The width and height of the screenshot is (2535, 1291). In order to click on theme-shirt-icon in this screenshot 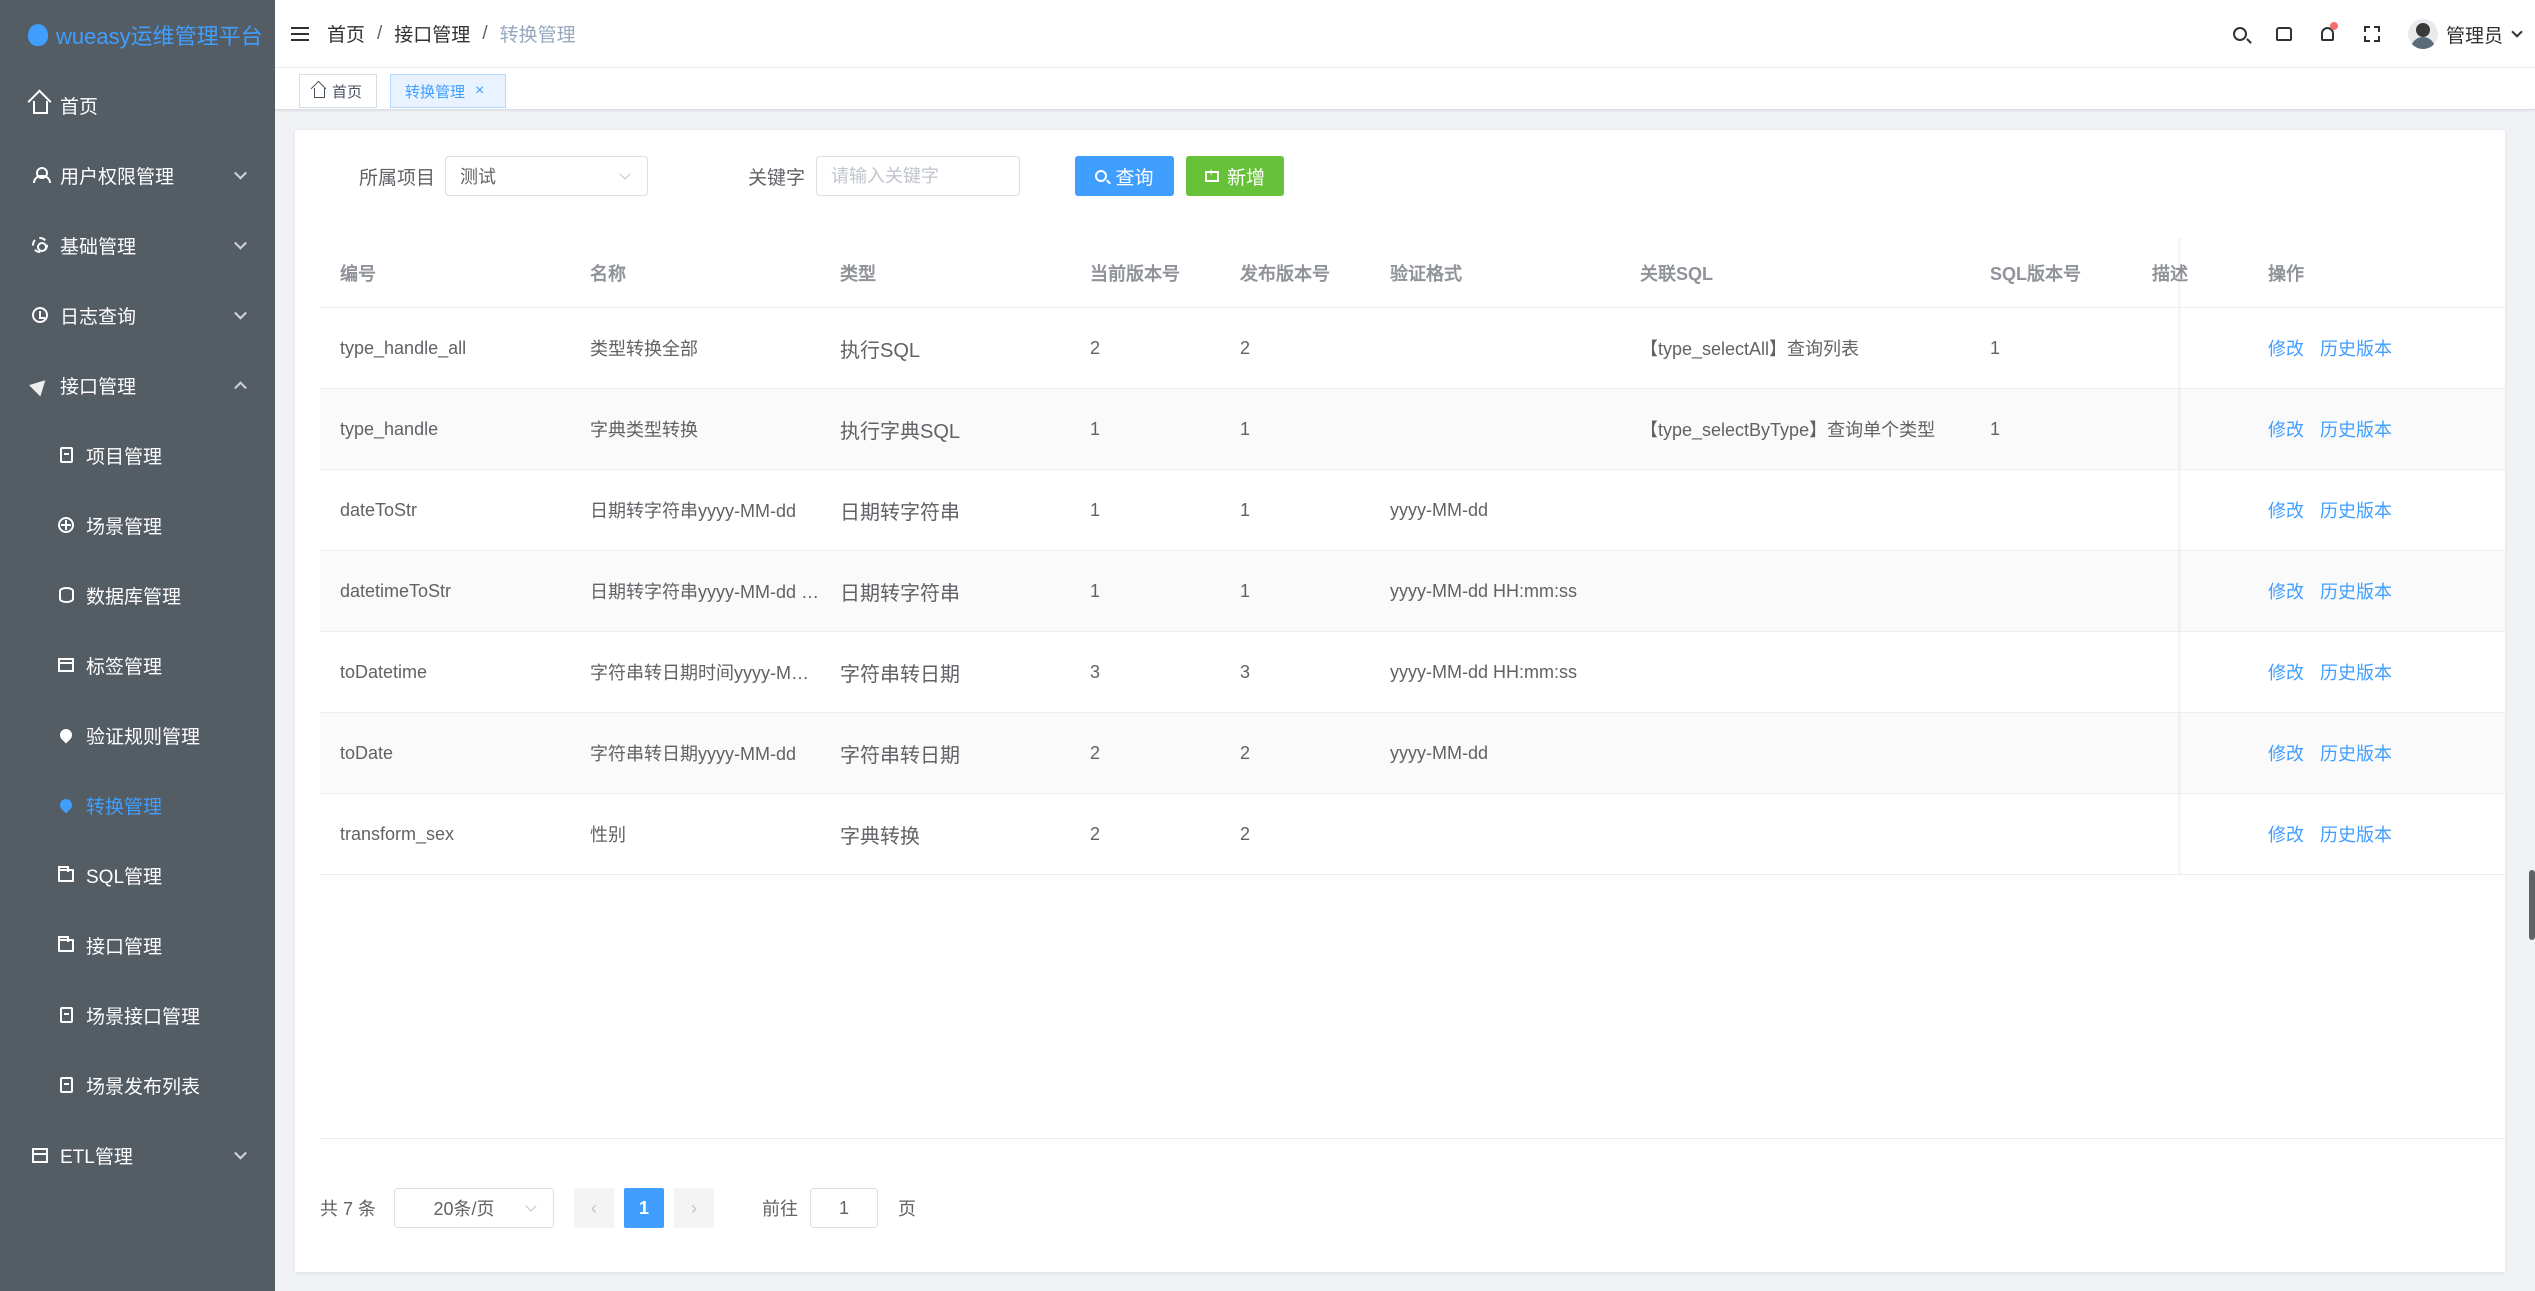, I will do `click(2284, 34)`.